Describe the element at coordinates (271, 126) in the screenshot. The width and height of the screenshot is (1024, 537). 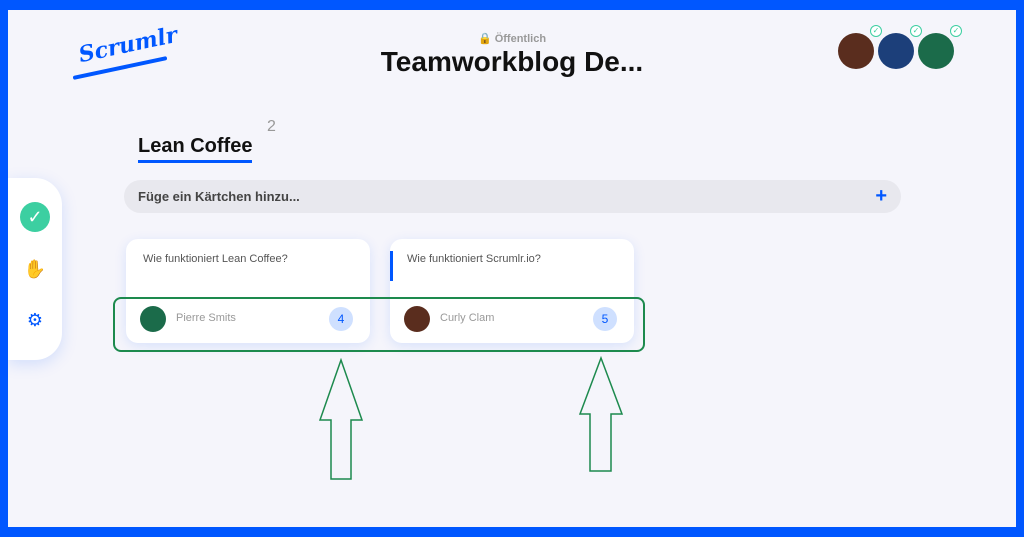
I see `column-card-count: 2` at that location.